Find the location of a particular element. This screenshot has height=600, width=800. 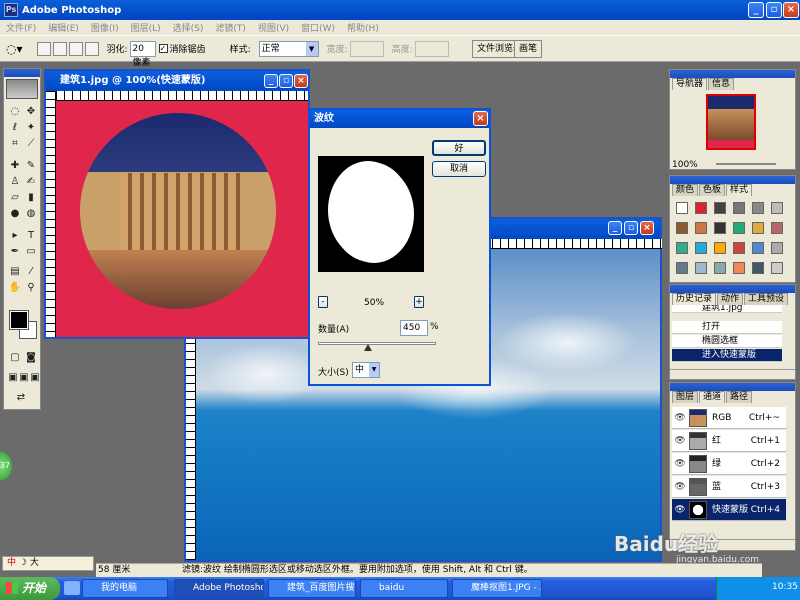

pen-icon: ✒ is located at coordinates (15, 252).